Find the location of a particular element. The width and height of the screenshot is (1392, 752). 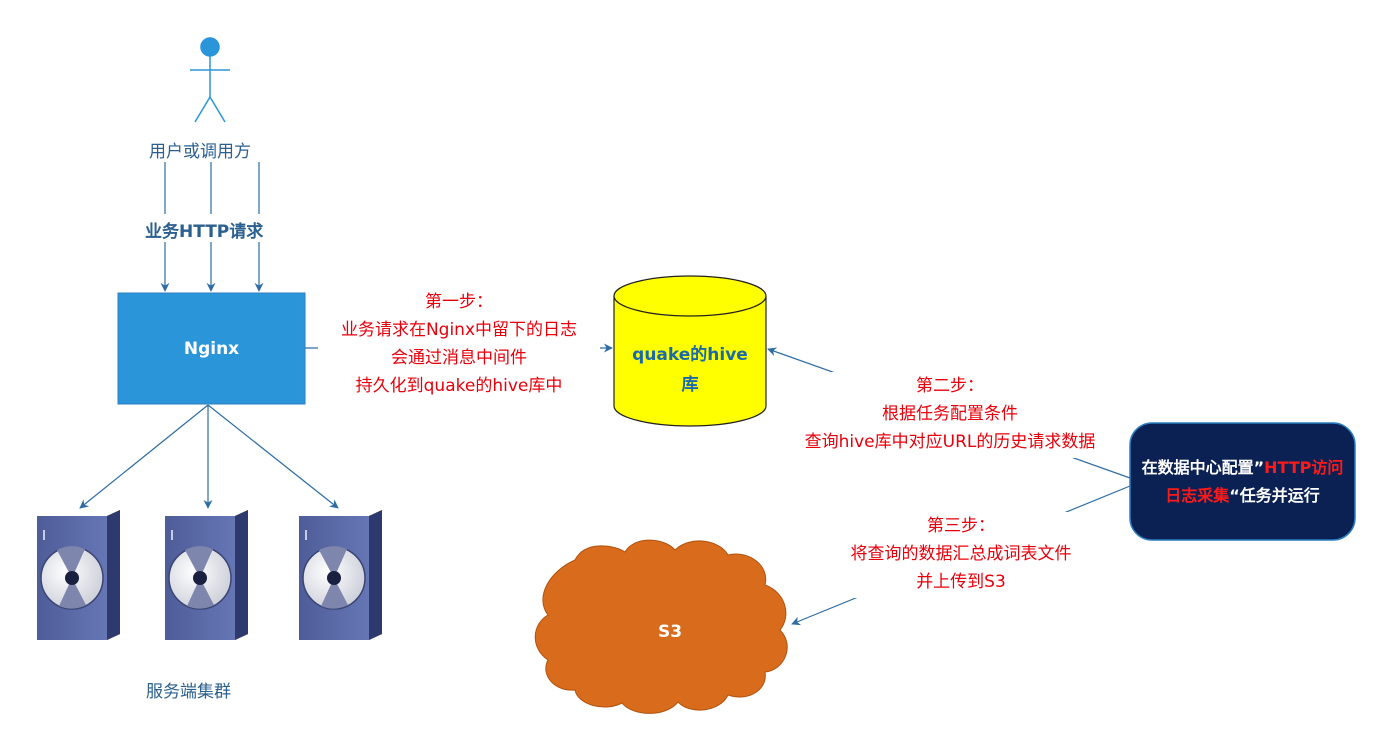

task-label-part2: HTTP is located at coordinates (1288, 467).